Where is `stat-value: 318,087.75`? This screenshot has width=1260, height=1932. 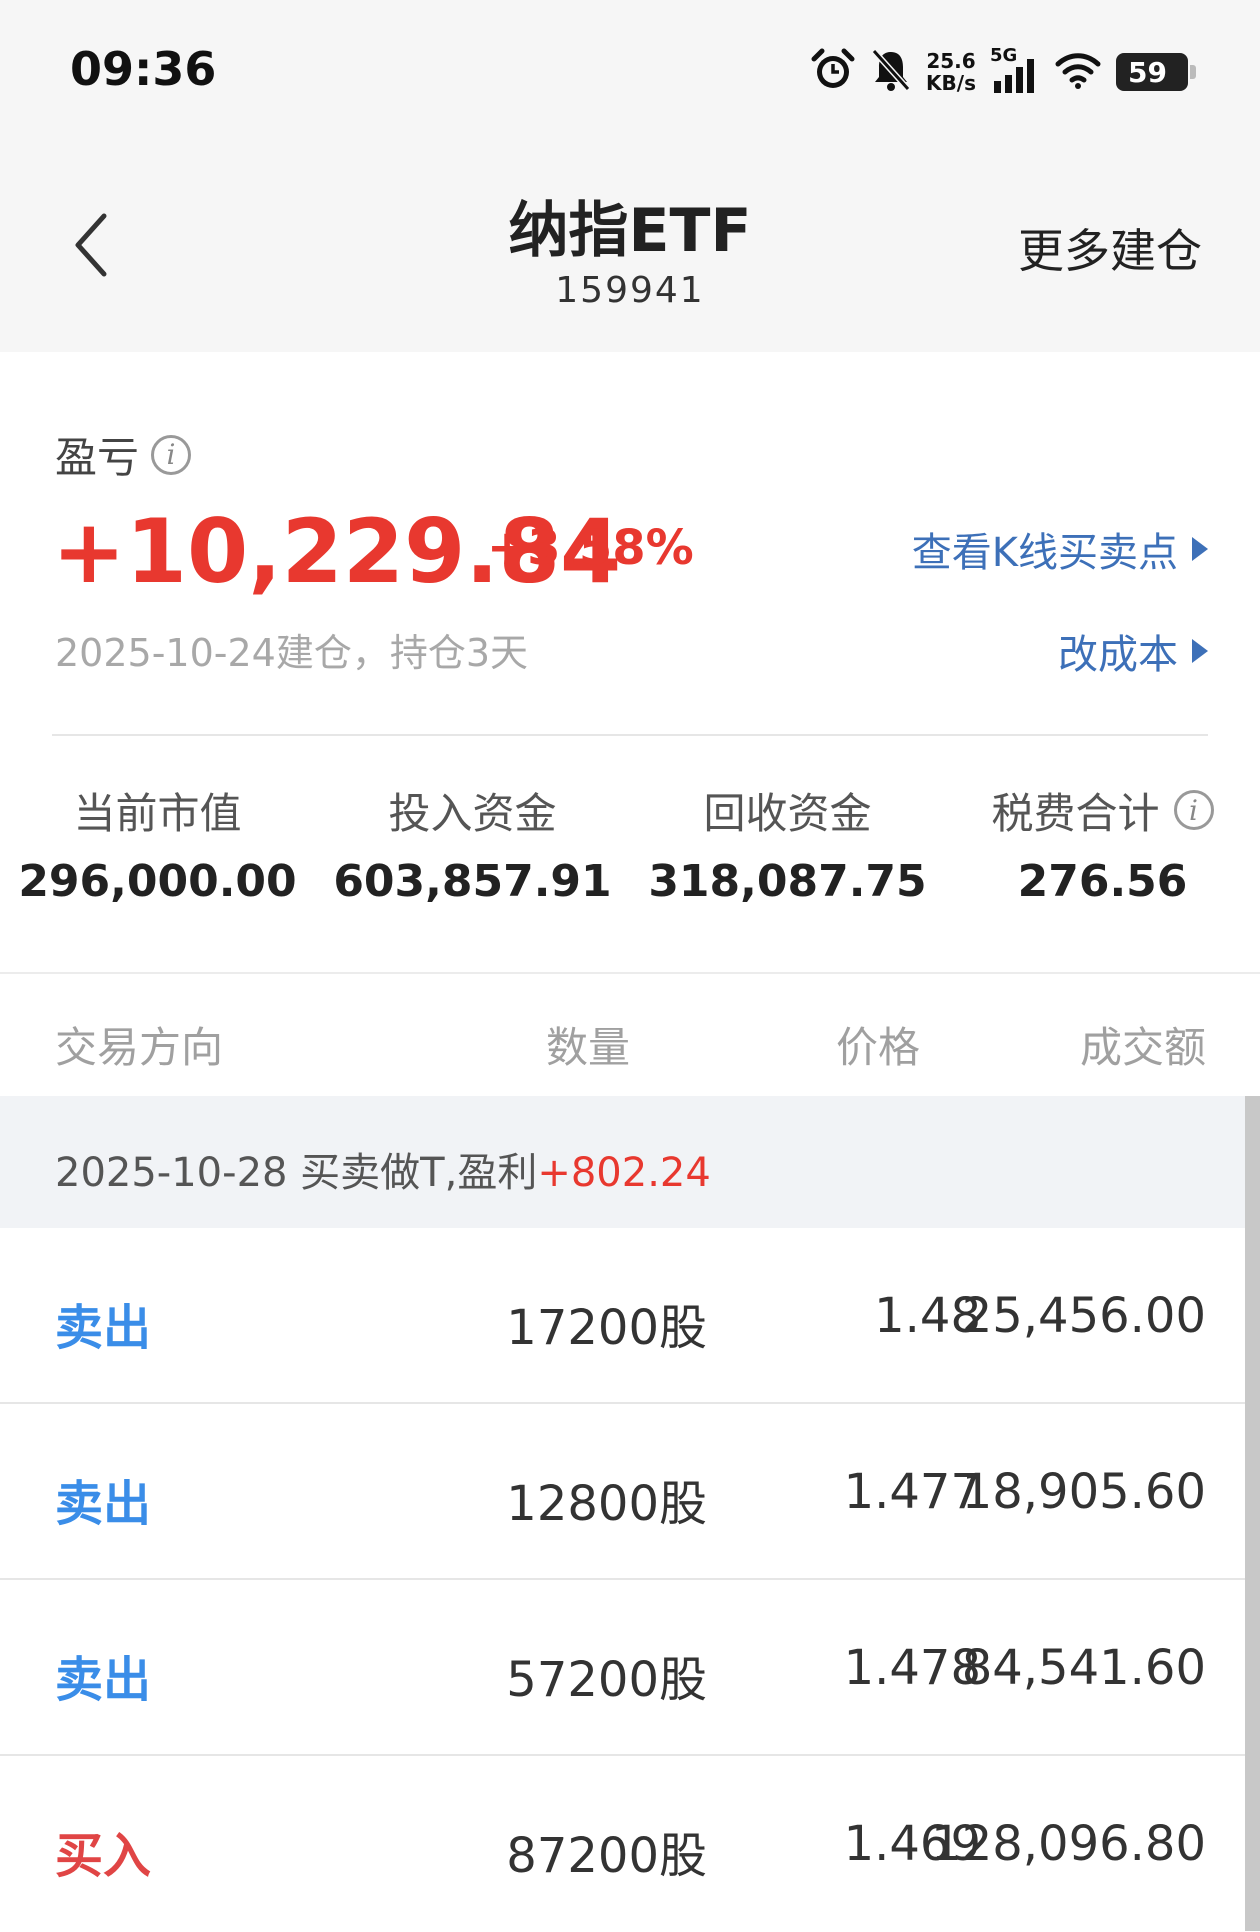 stat-value: 318,087.75 is located at coordinates (787, 881).